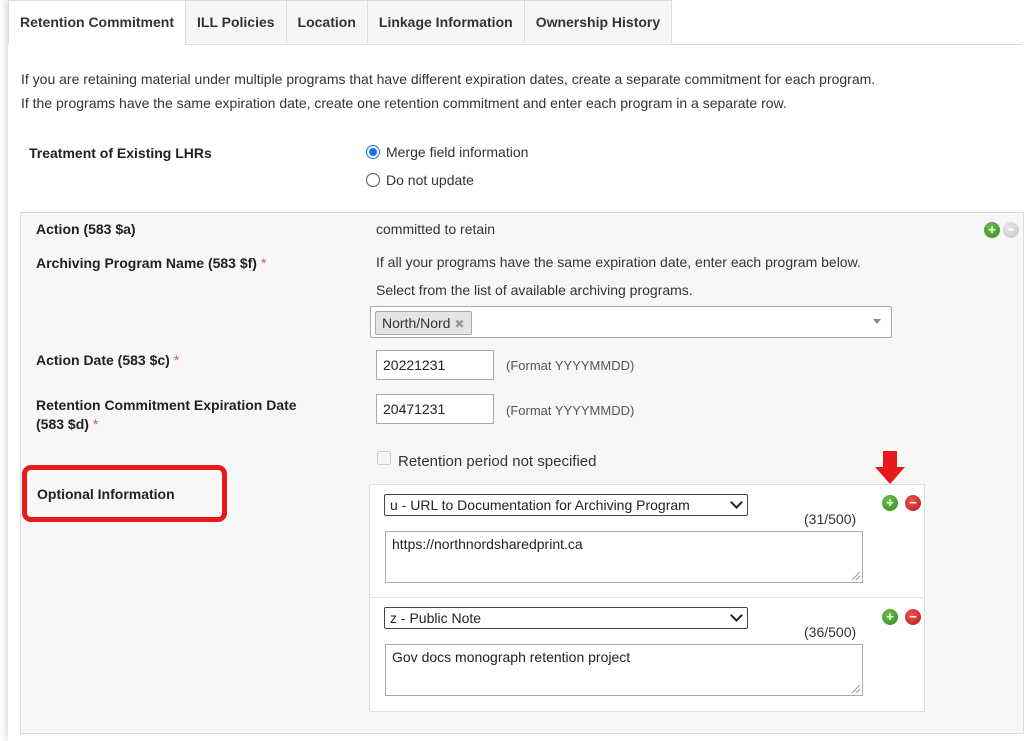 The width and height of the screenshot is (1030, 741). Describe the element at coordinates (624, 670) in the screenshot. I see `optional-text-2: Gov docs monograph retention project` at that location.